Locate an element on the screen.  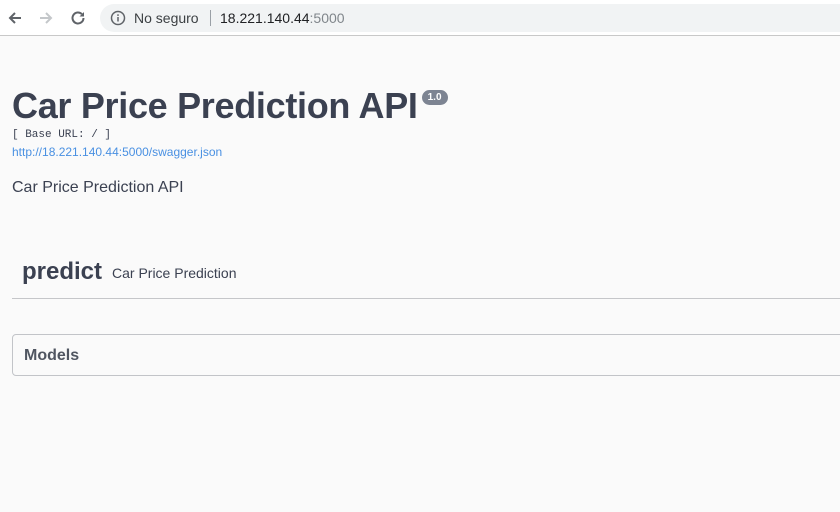
address-bar: No seguro 18.221.140.44:5000 is located at coordinates (470, 18).